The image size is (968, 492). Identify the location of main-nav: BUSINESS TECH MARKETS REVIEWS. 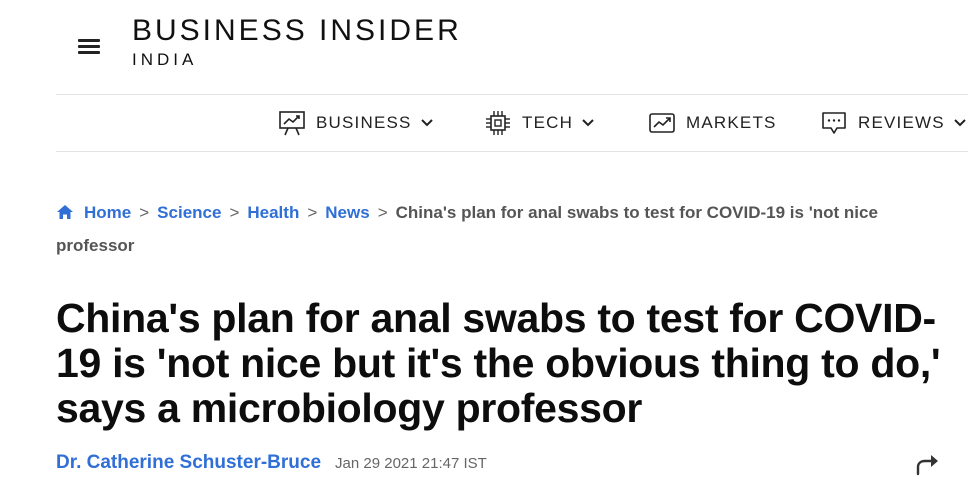
(512, 123).